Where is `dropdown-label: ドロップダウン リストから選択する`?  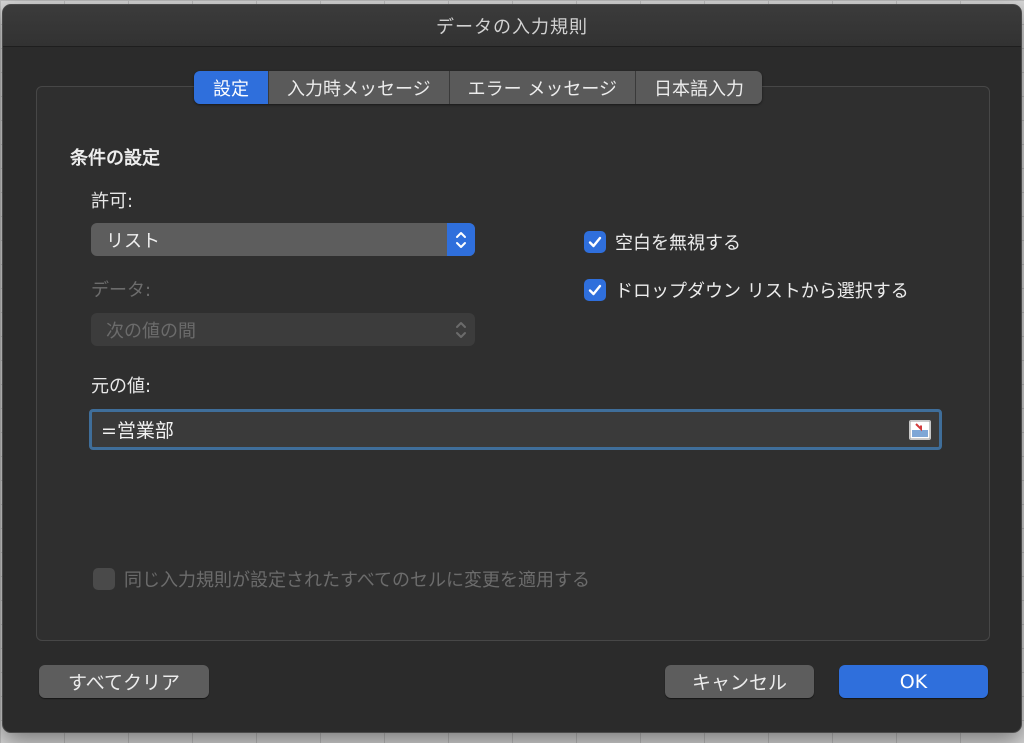 dropdown-label: ドロップダウン リストから選択する is located at coordinates (762, 291).